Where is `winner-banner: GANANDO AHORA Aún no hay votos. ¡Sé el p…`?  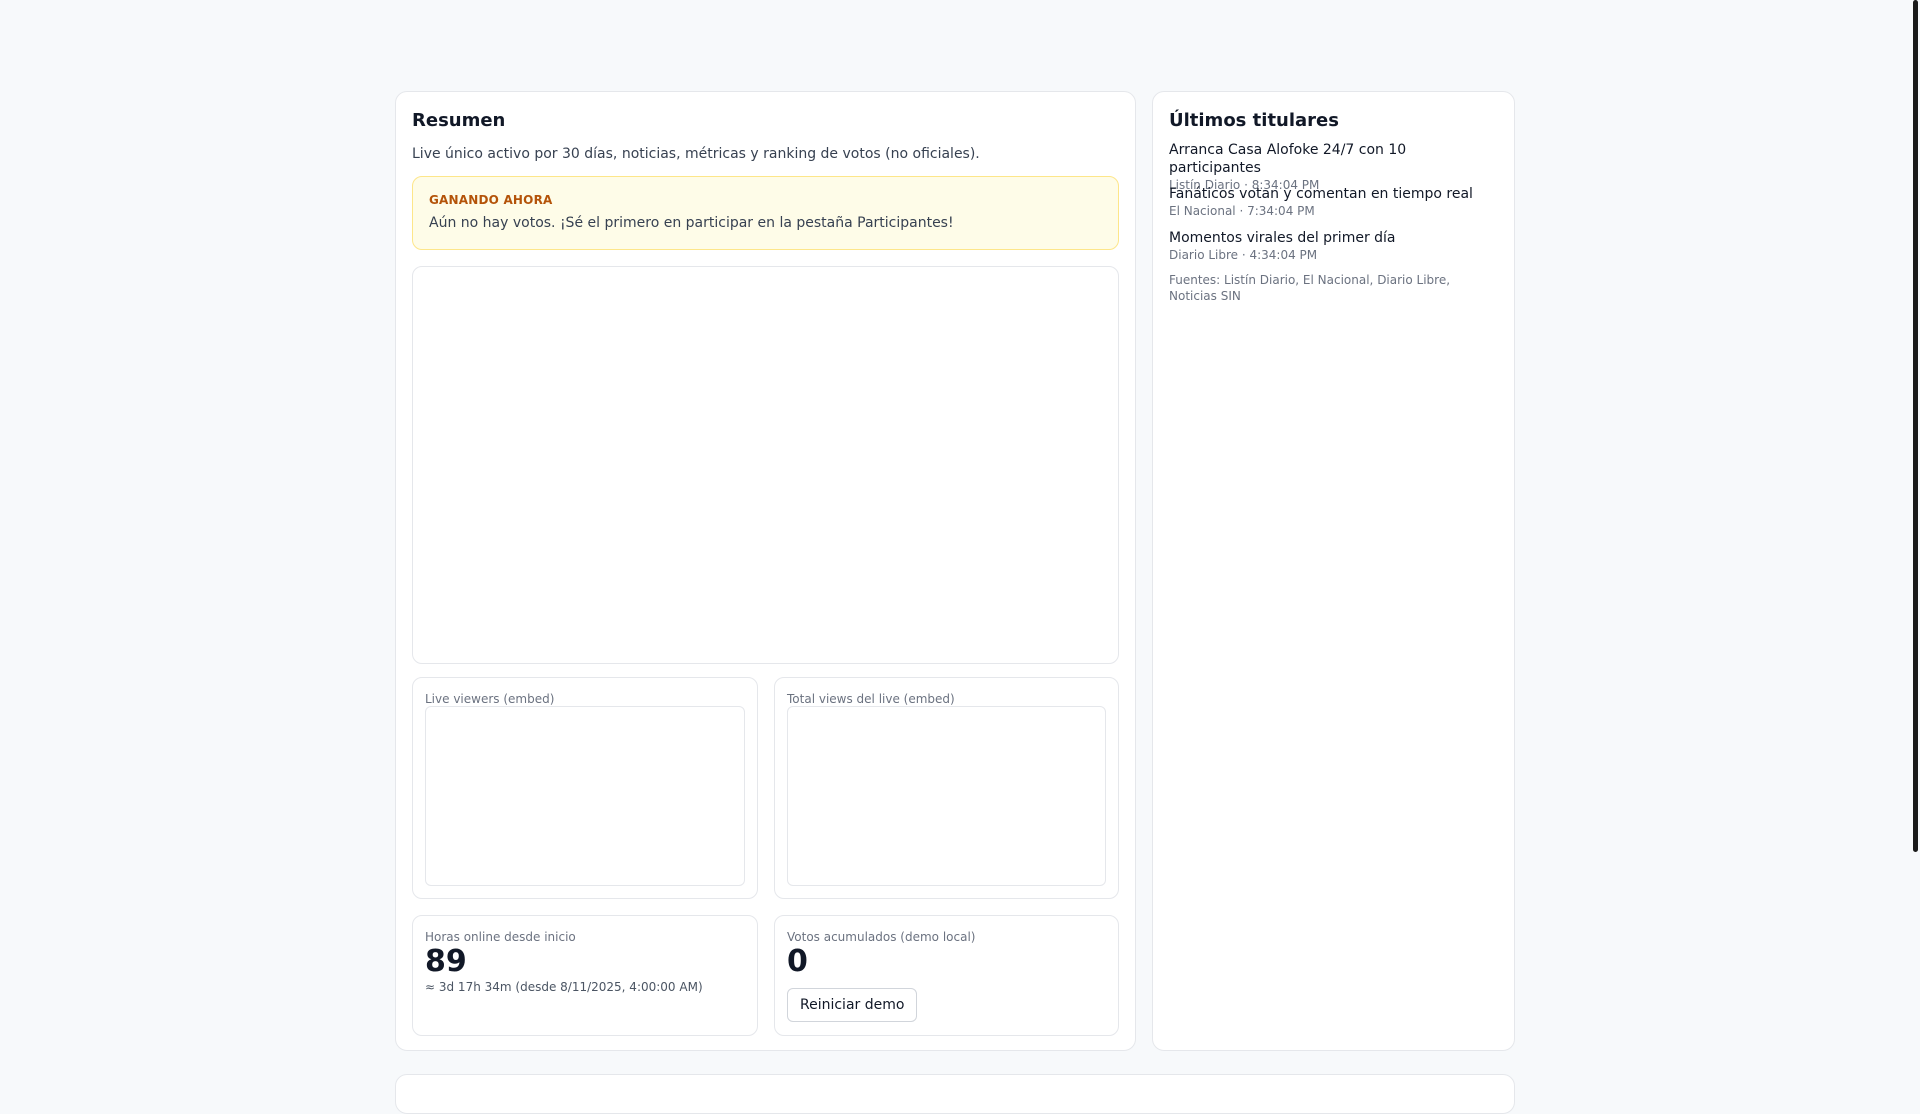 winner-banner: GANANDO AHORA Aún no hay votos. ¡Sé el p… is located at coordinates (765, 213).